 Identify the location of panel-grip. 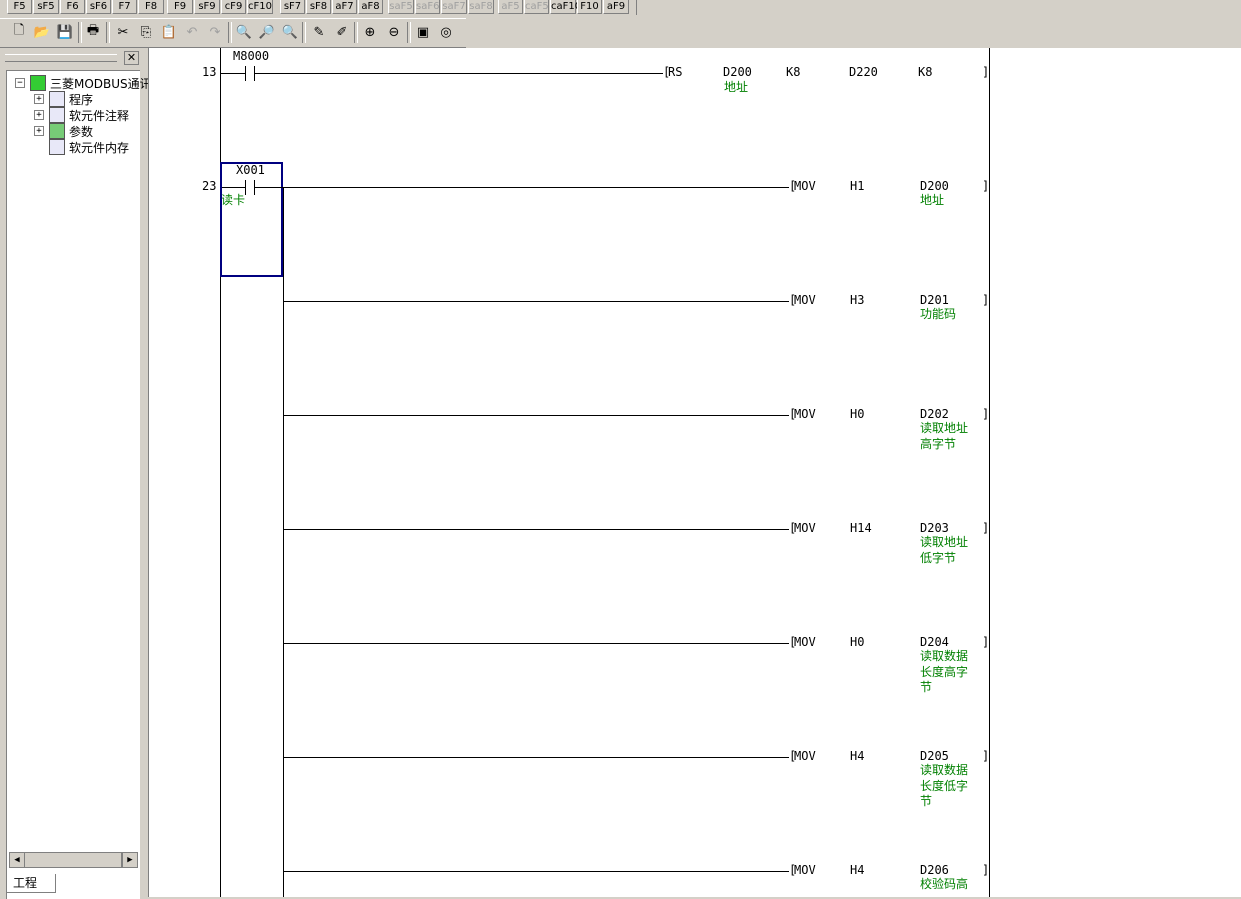
(61, 58).